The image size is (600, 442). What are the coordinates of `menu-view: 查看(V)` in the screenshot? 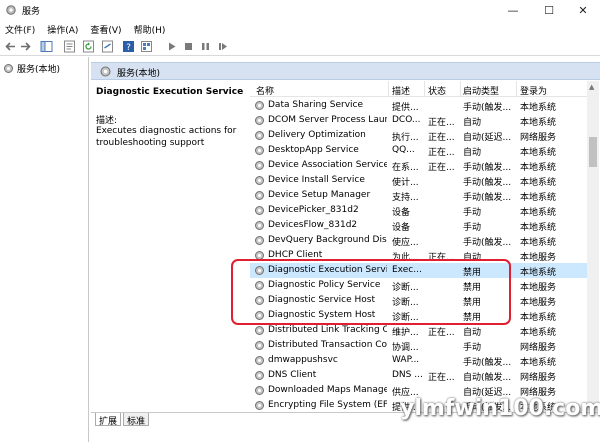 It's located at (103, 29).